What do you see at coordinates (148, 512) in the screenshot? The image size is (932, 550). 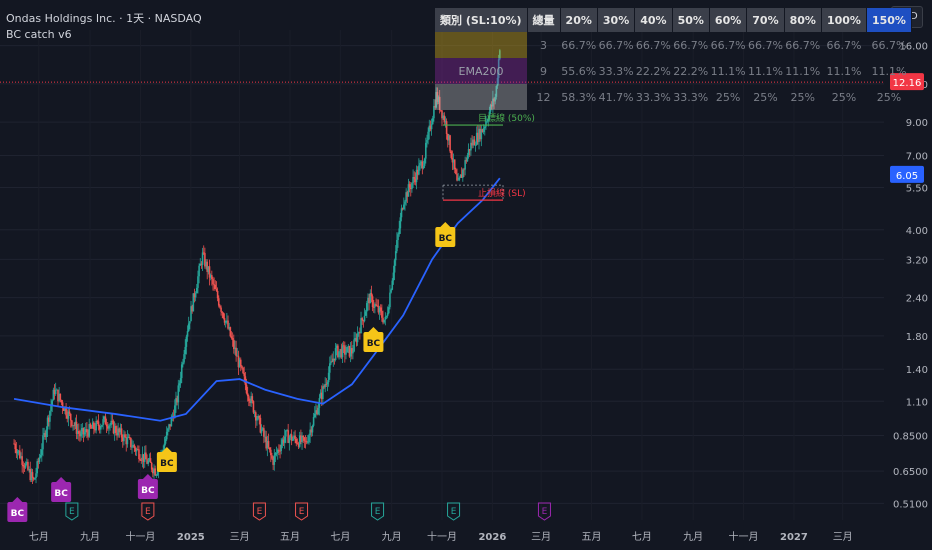 I see `earnings-marker-label: E` at bounding box center [148, 512].